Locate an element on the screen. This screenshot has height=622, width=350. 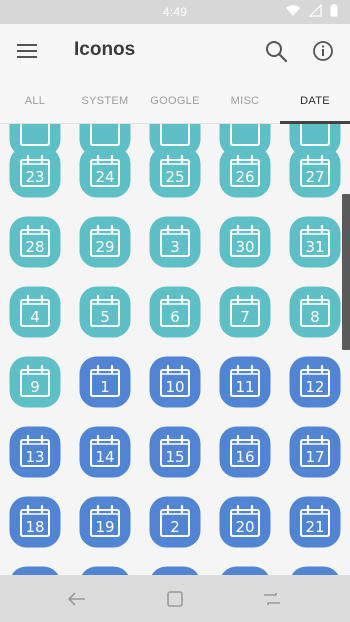
calendar-date-icon: 12 is located at coordinates (315, 382).